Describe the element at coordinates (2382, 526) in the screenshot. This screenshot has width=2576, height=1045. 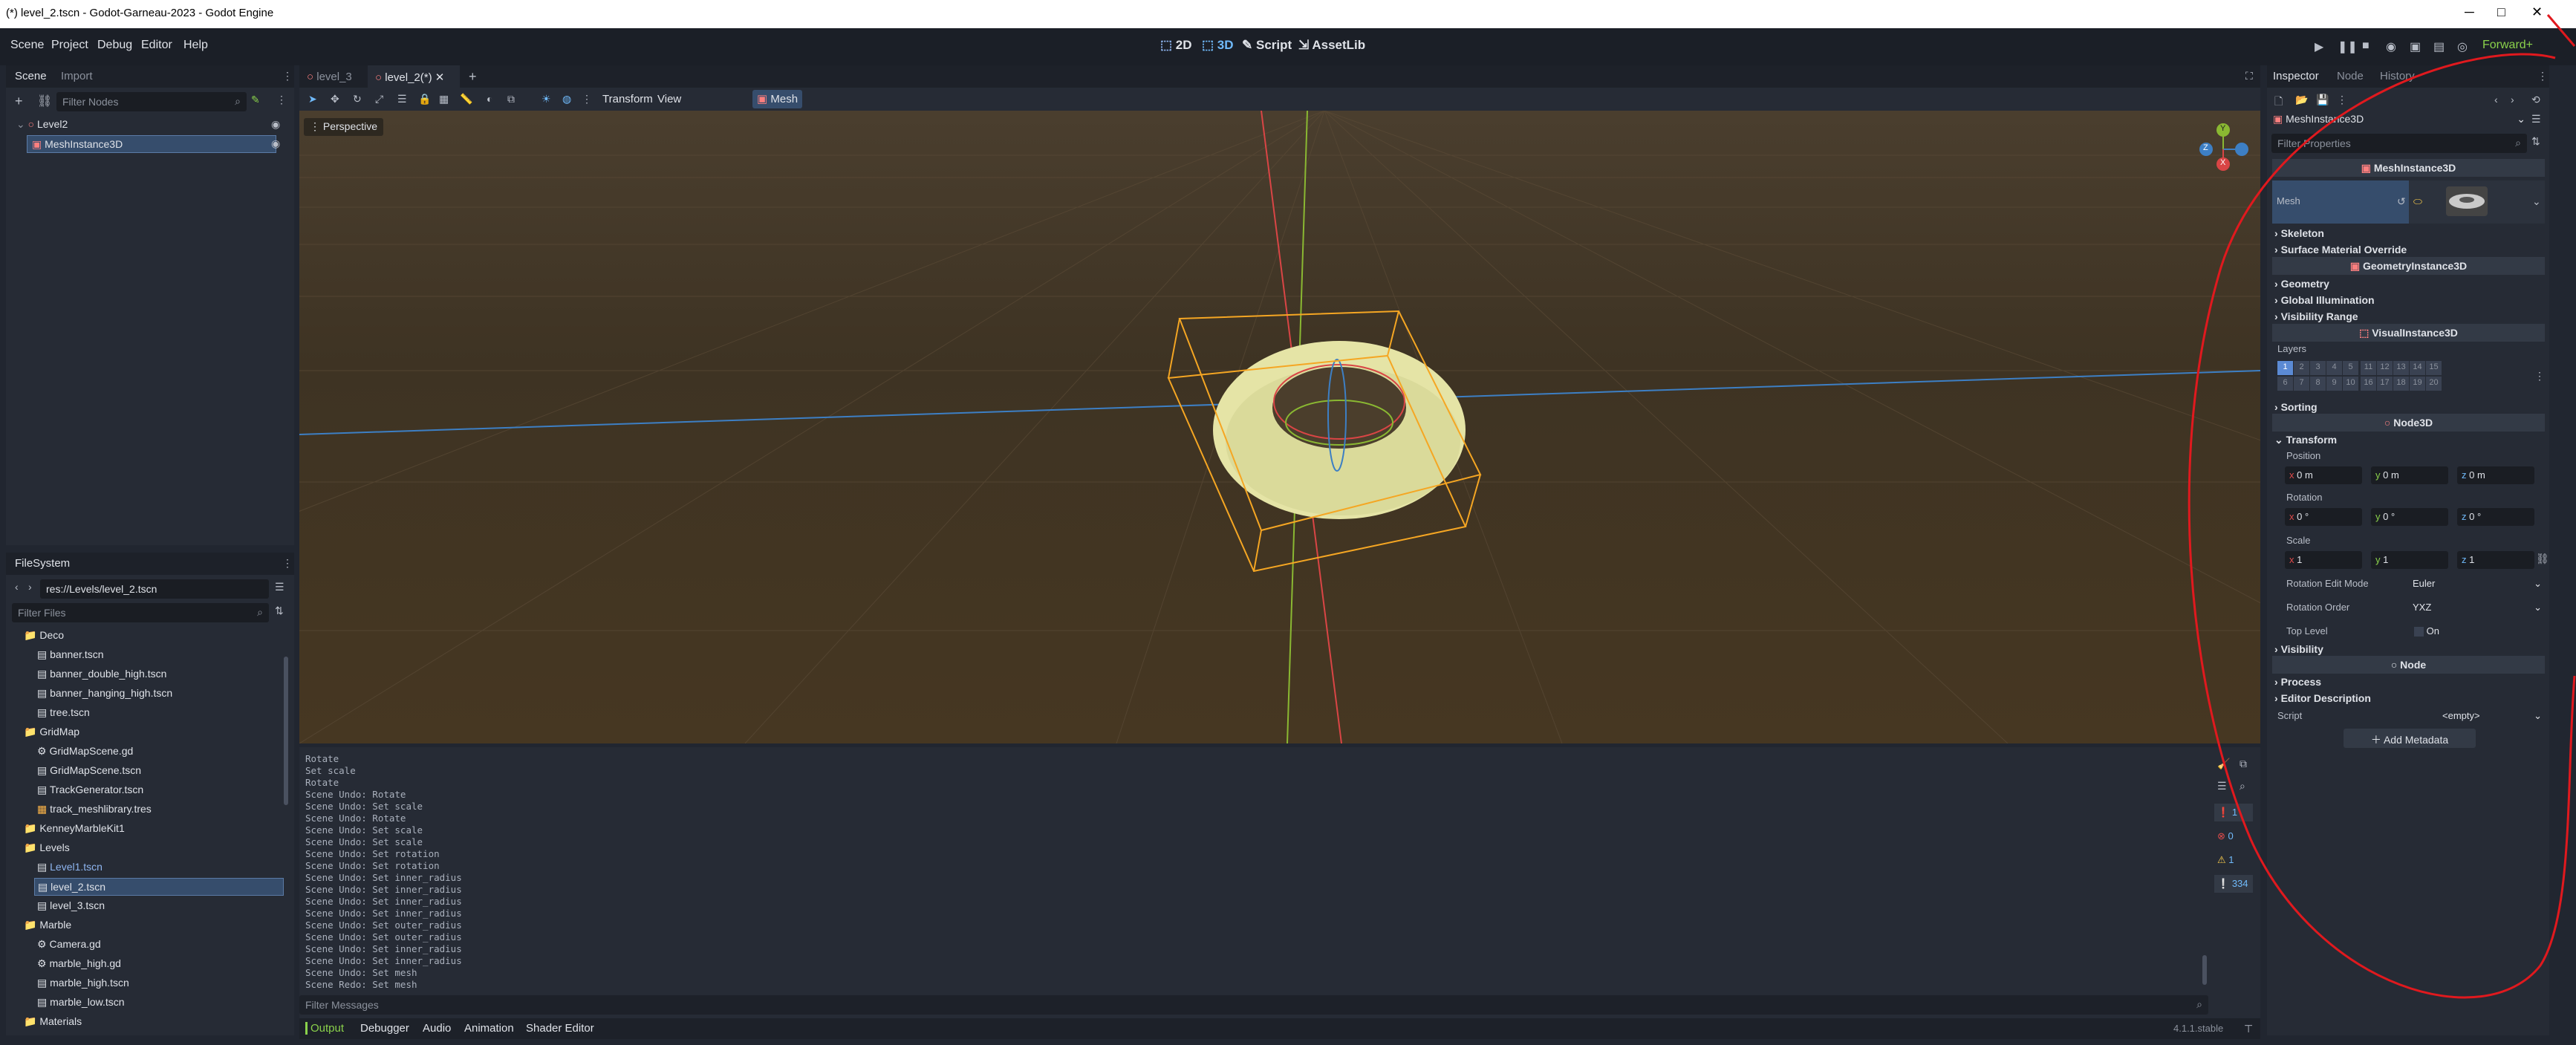
I see `annotation-circle` at that location.